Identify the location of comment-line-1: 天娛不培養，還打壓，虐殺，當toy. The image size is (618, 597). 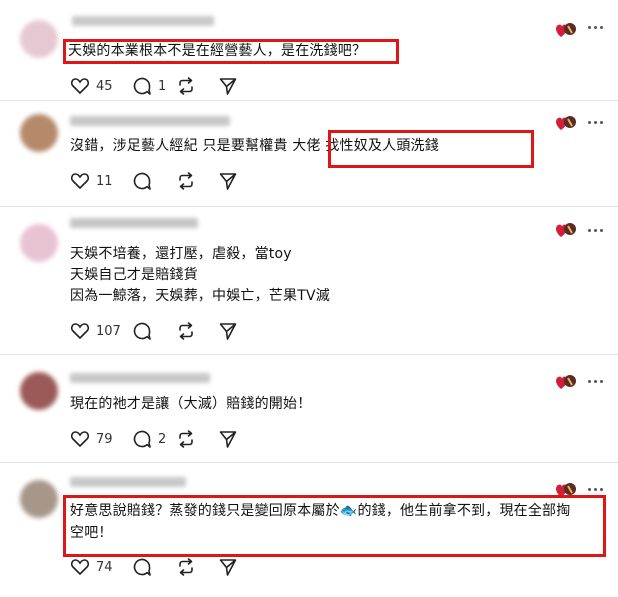
(181, 254).